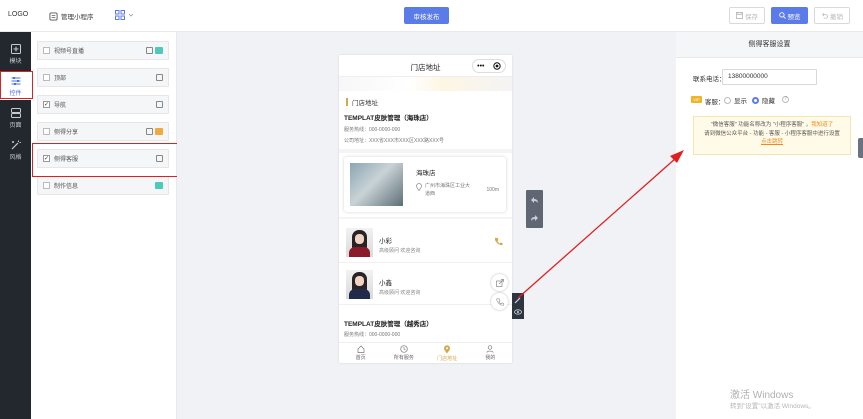 The width and height of the screenshot is (863, 419). Describe the element at coordinates (751, 17) in the screenshot. I see `save-label: 保存` at that location.